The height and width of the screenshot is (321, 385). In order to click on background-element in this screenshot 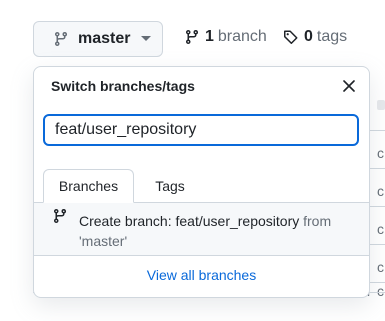, I will do `click(381, 105)`.